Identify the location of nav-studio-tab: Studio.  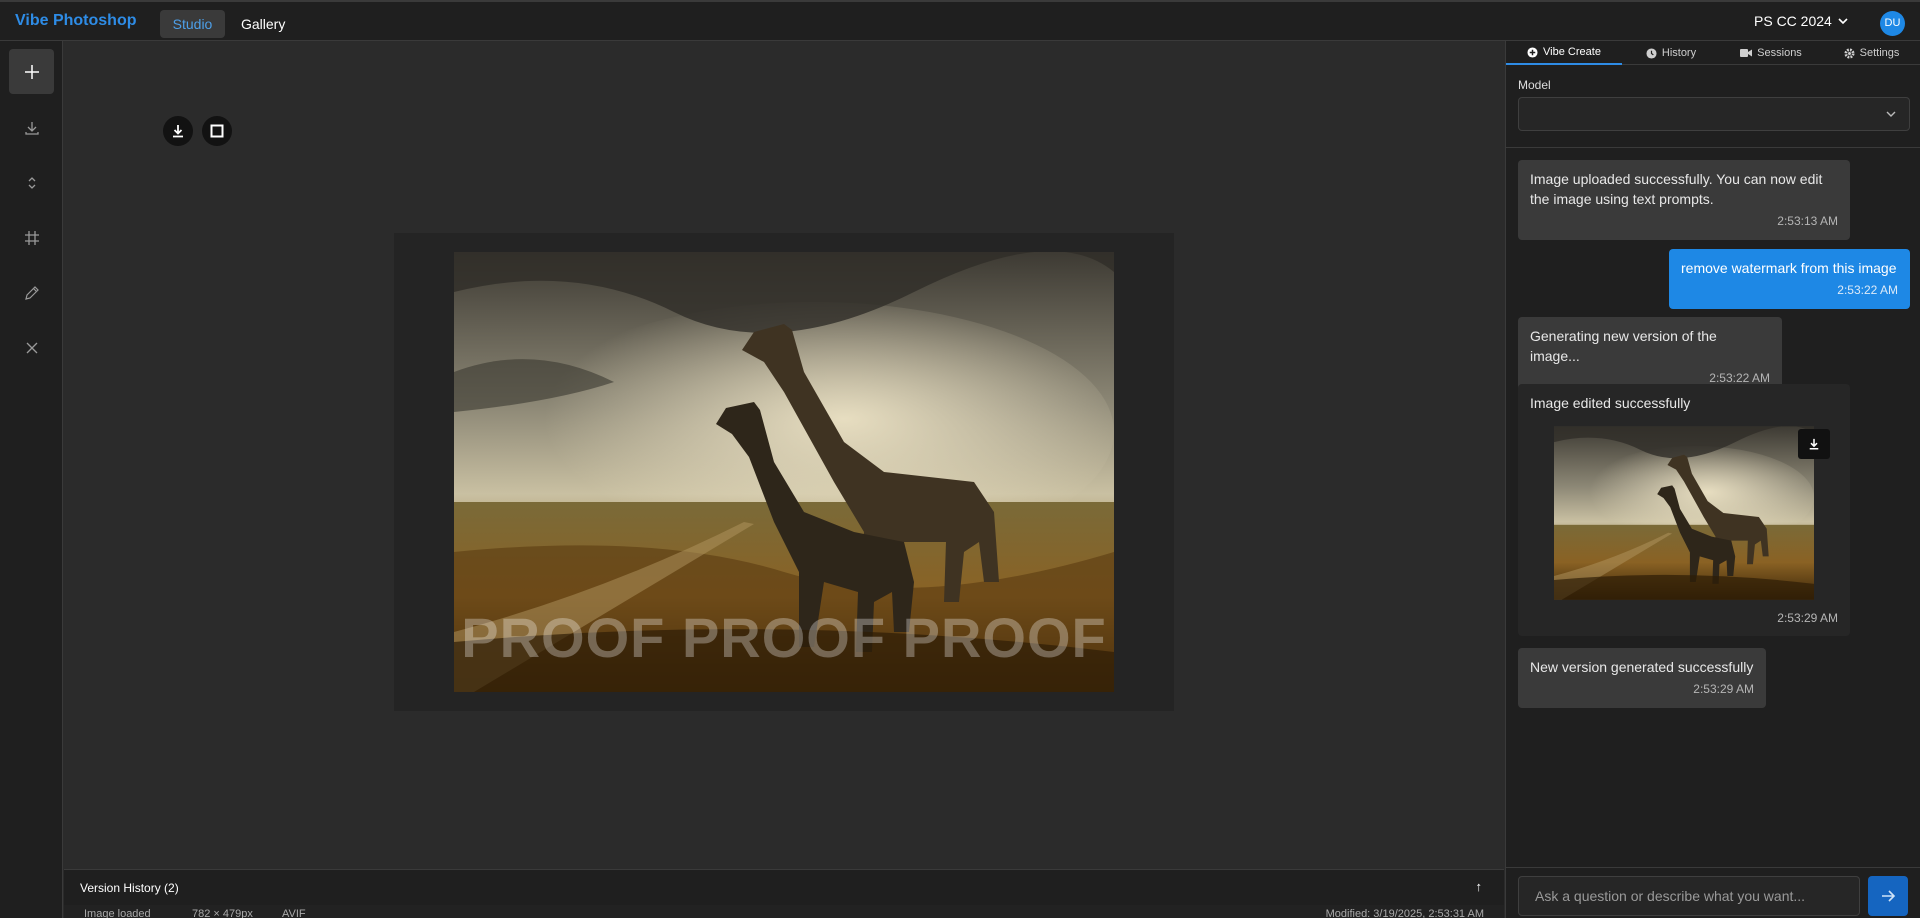
(192, 24).